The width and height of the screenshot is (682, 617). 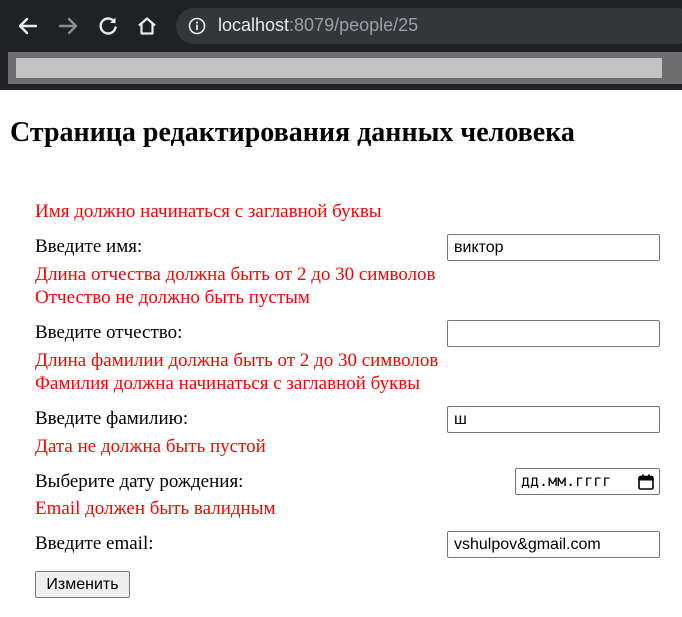 What do you see at coordinates (553, 247) in the screenshot?
I see `name-input` at bounding box center [553, 247].